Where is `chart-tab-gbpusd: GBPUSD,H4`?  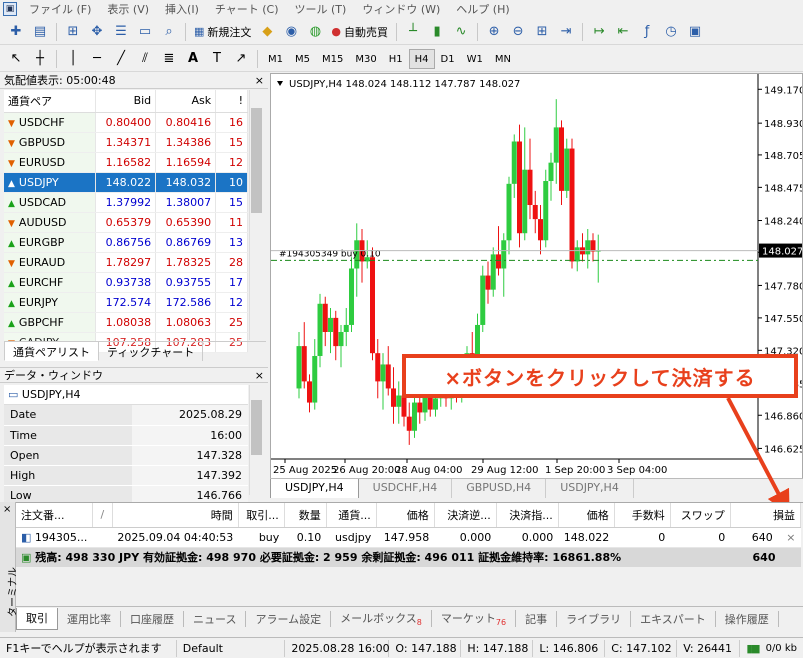
chart-tab-gbpusd: GBPUSD,H4 is located at coordinates (499, 488).